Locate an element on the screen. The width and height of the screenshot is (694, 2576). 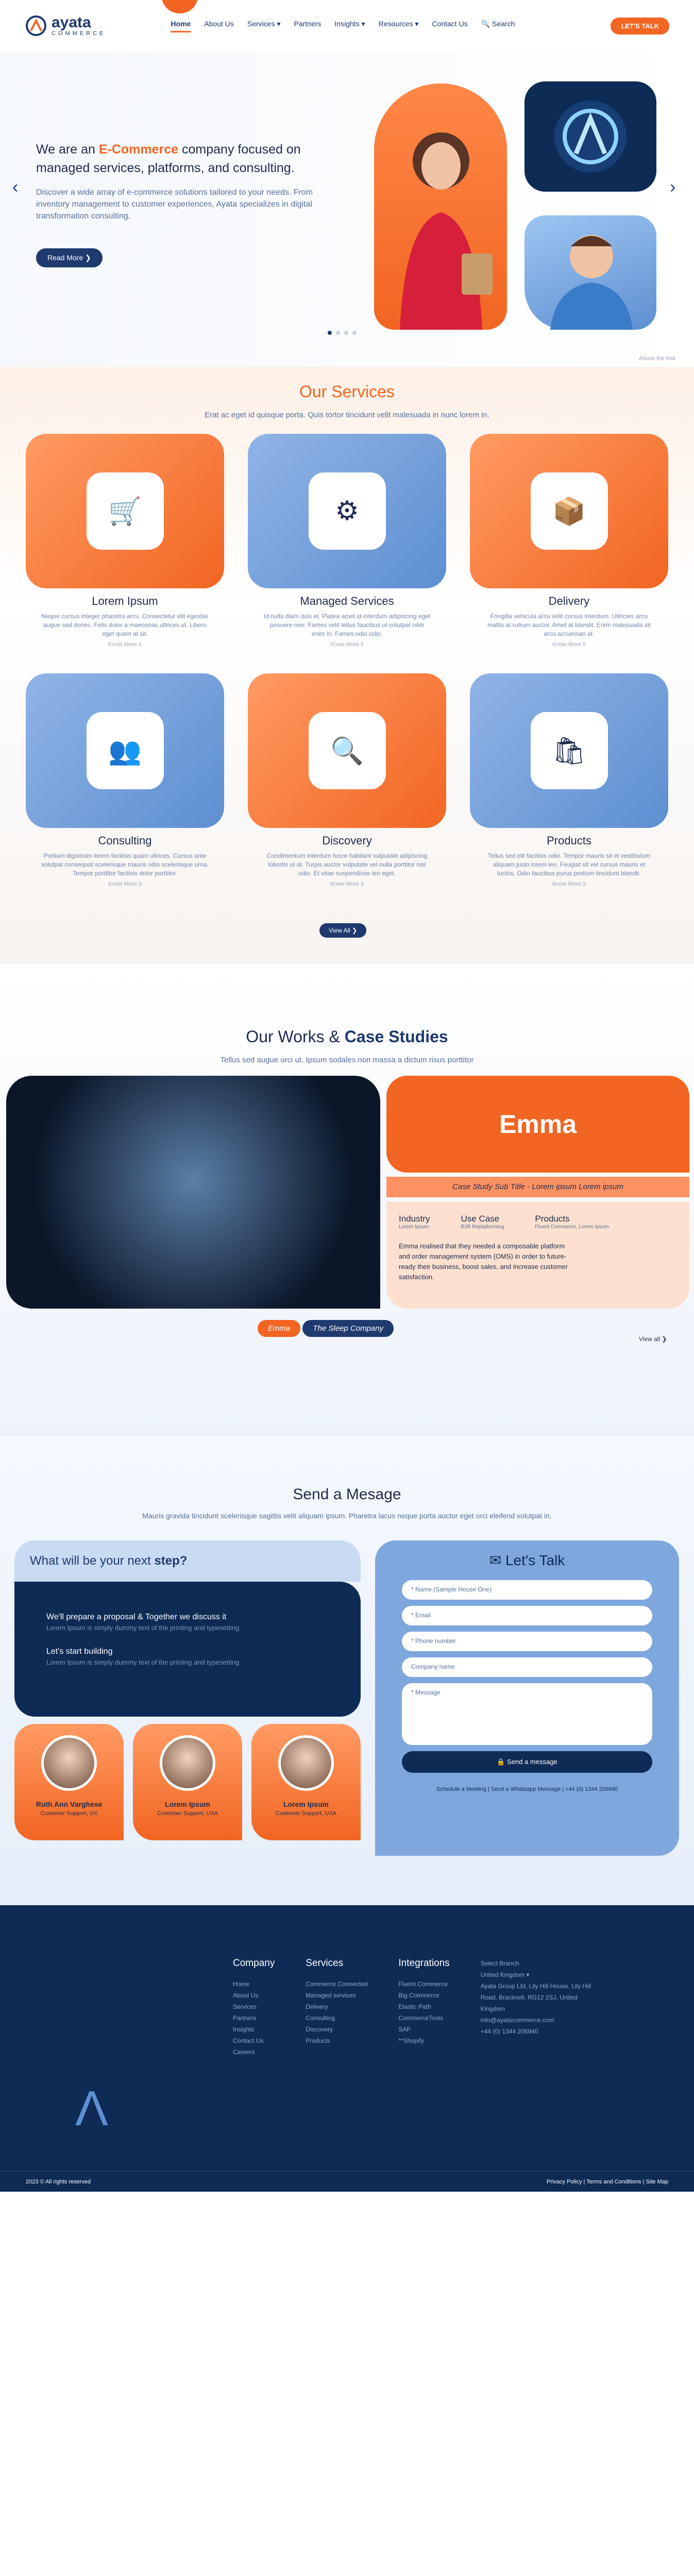
nav-about: About Us is located at coordinates (219, 26).